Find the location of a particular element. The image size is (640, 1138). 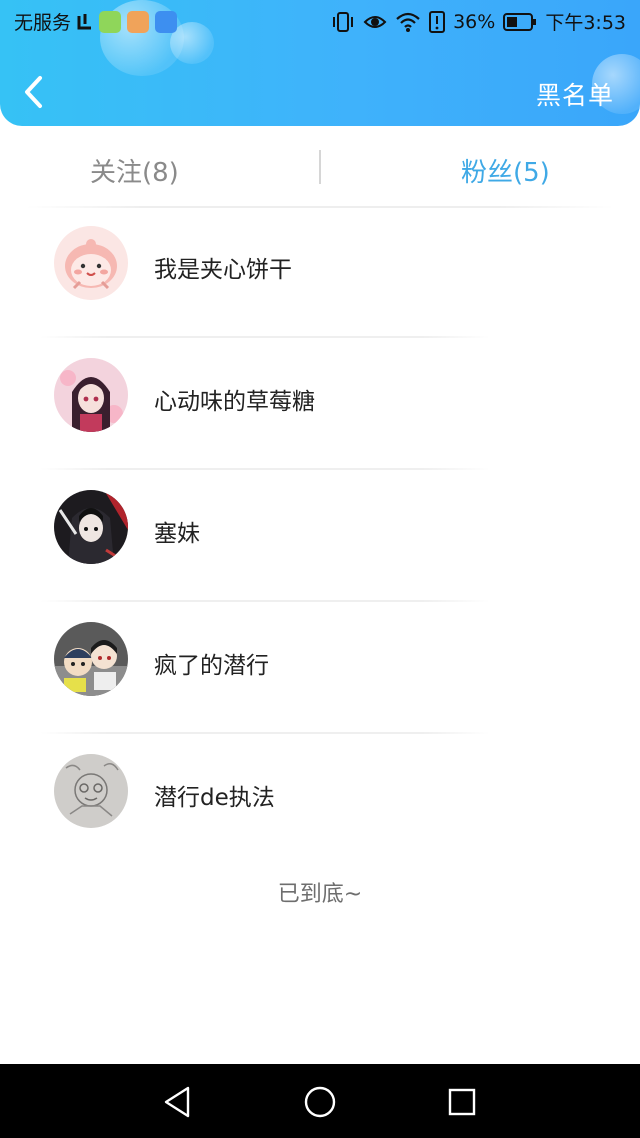

battery-percent: 36% is located at coordinates (474, 21).